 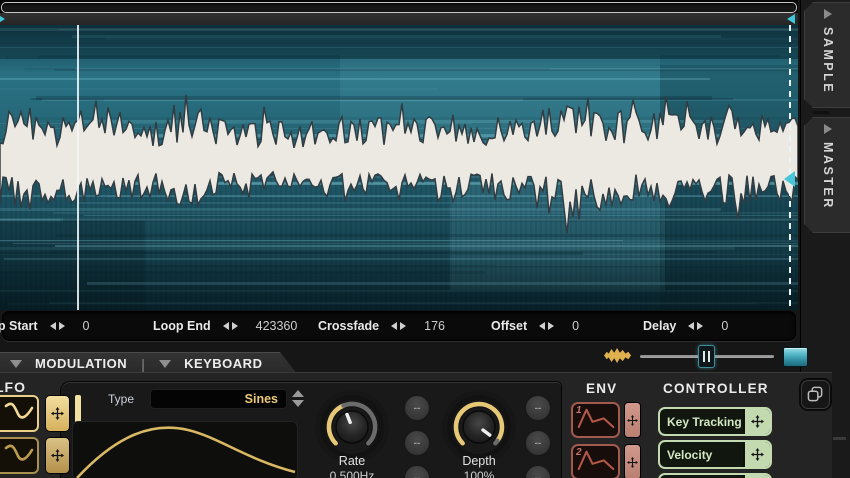 I want to click on lfo-rate-knob, so click(x=352, y=427).